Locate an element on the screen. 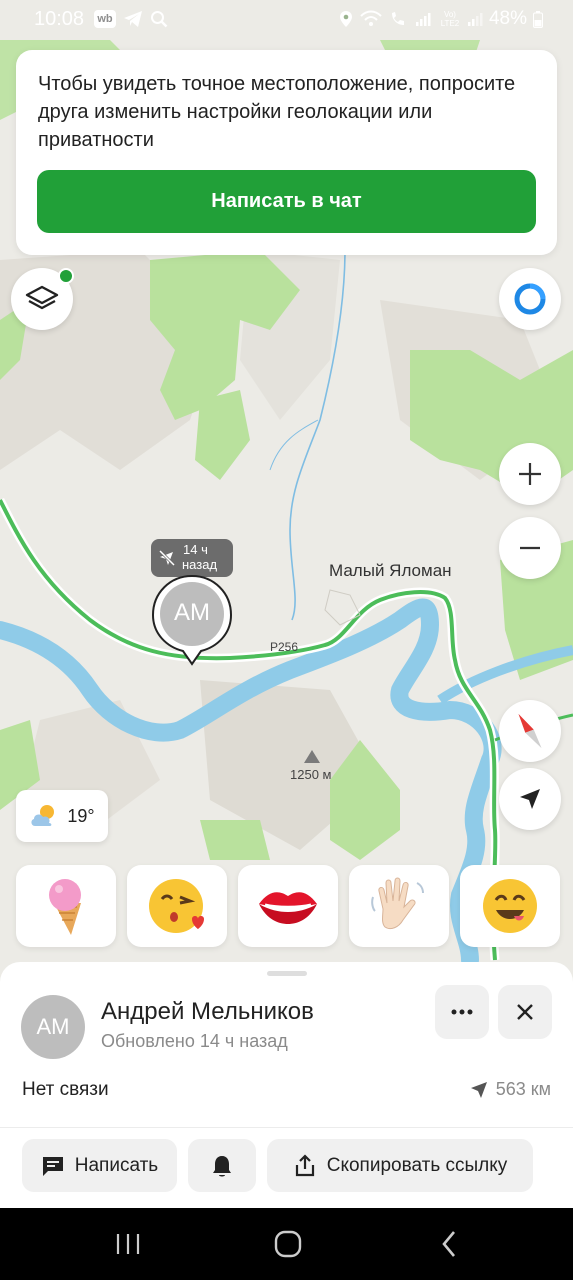 The height and width of the screenshot is (1280, 573). share-icon is located at coordinates (304, 1164).